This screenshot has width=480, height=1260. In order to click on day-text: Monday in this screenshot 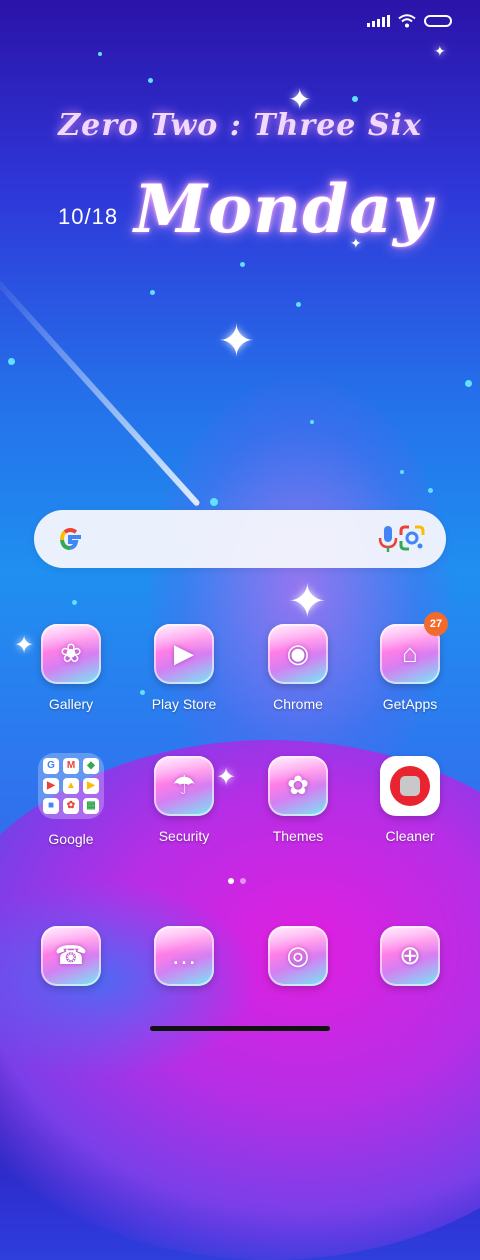, I will do `click(283, 209)`.